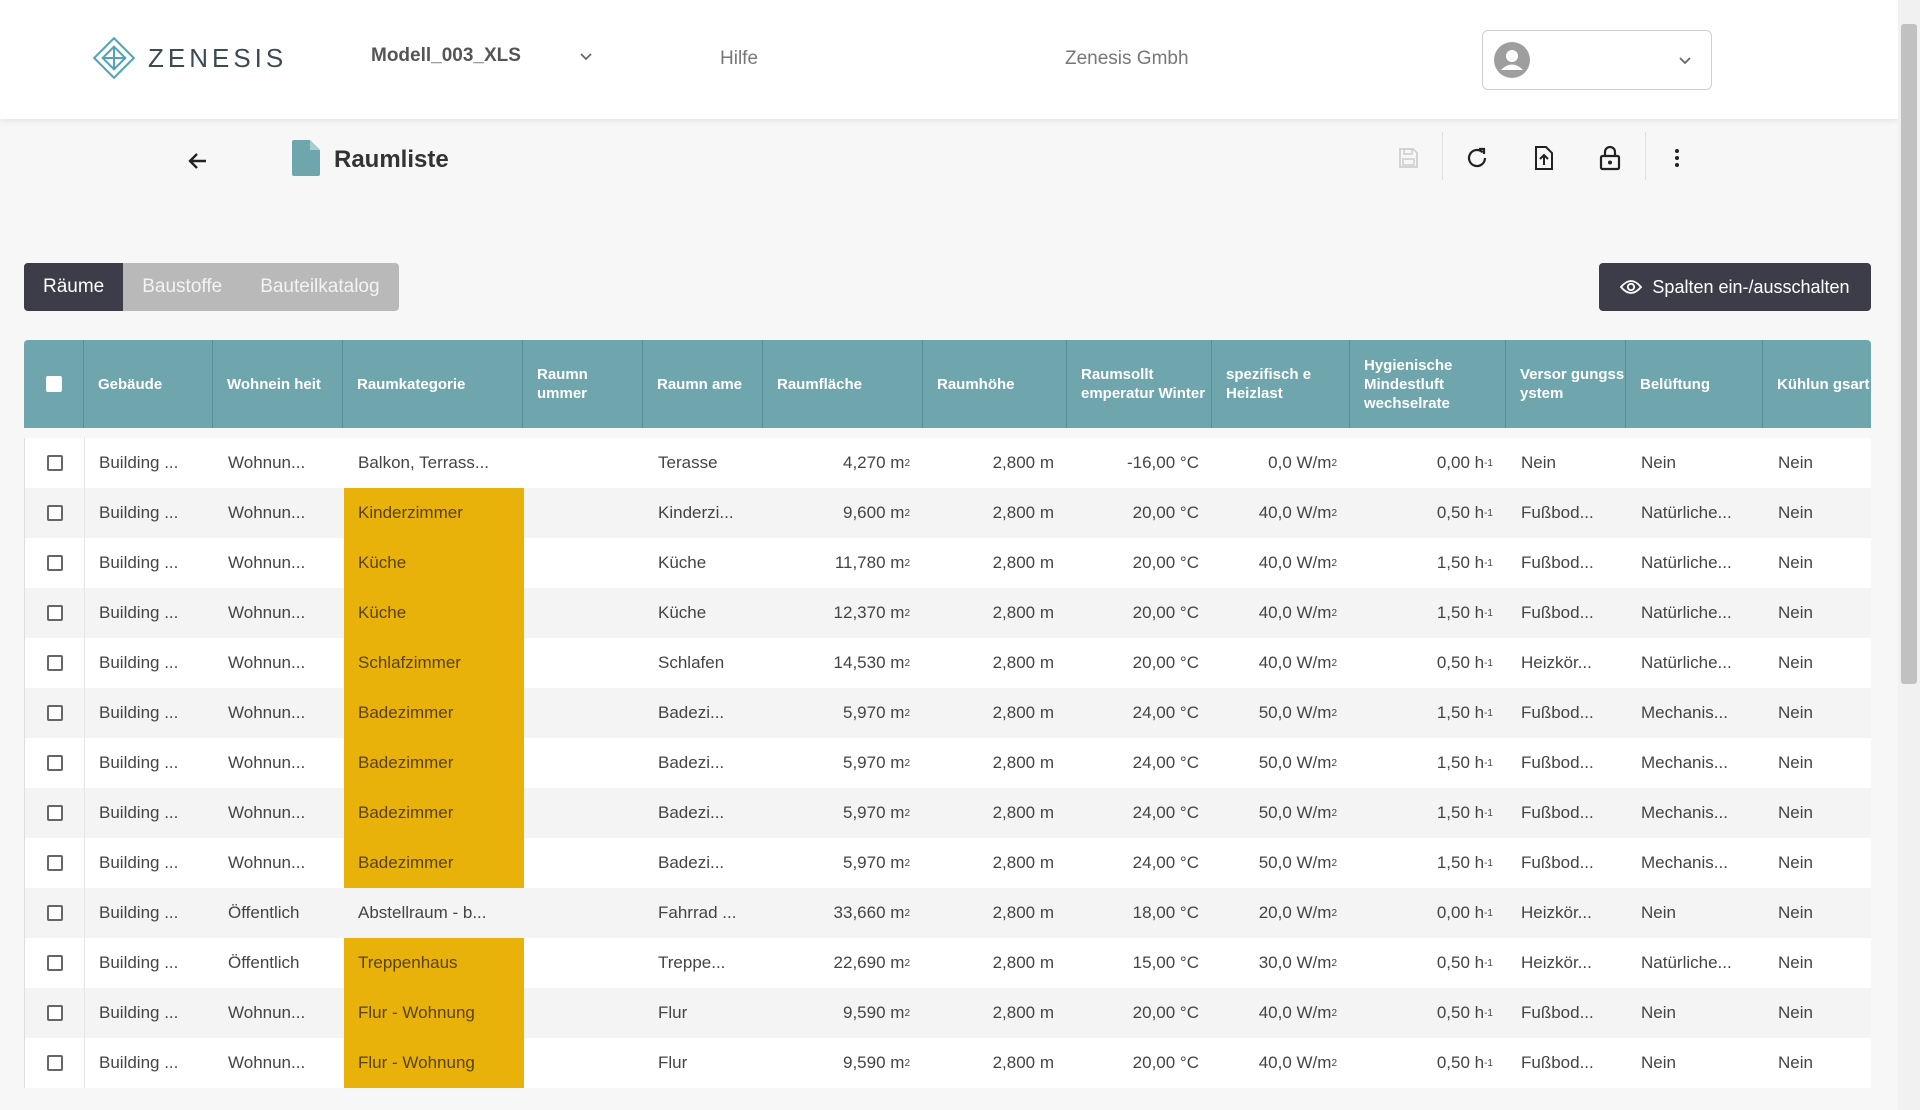 The height and width of the screenshot is (1110, 1920). Describe the element at coordinates (583, 384) in the screenshot. I see `column-header: Raumn ummer` at that location.